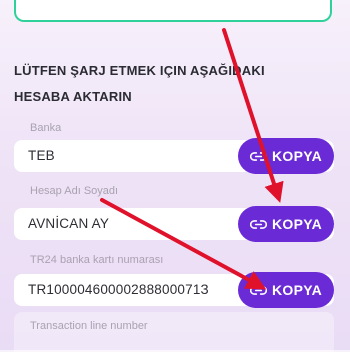 The width and height of the screenshot is (350, 352). I want to click on copy-account-holder-button: KOPYA, so click(286, 224).